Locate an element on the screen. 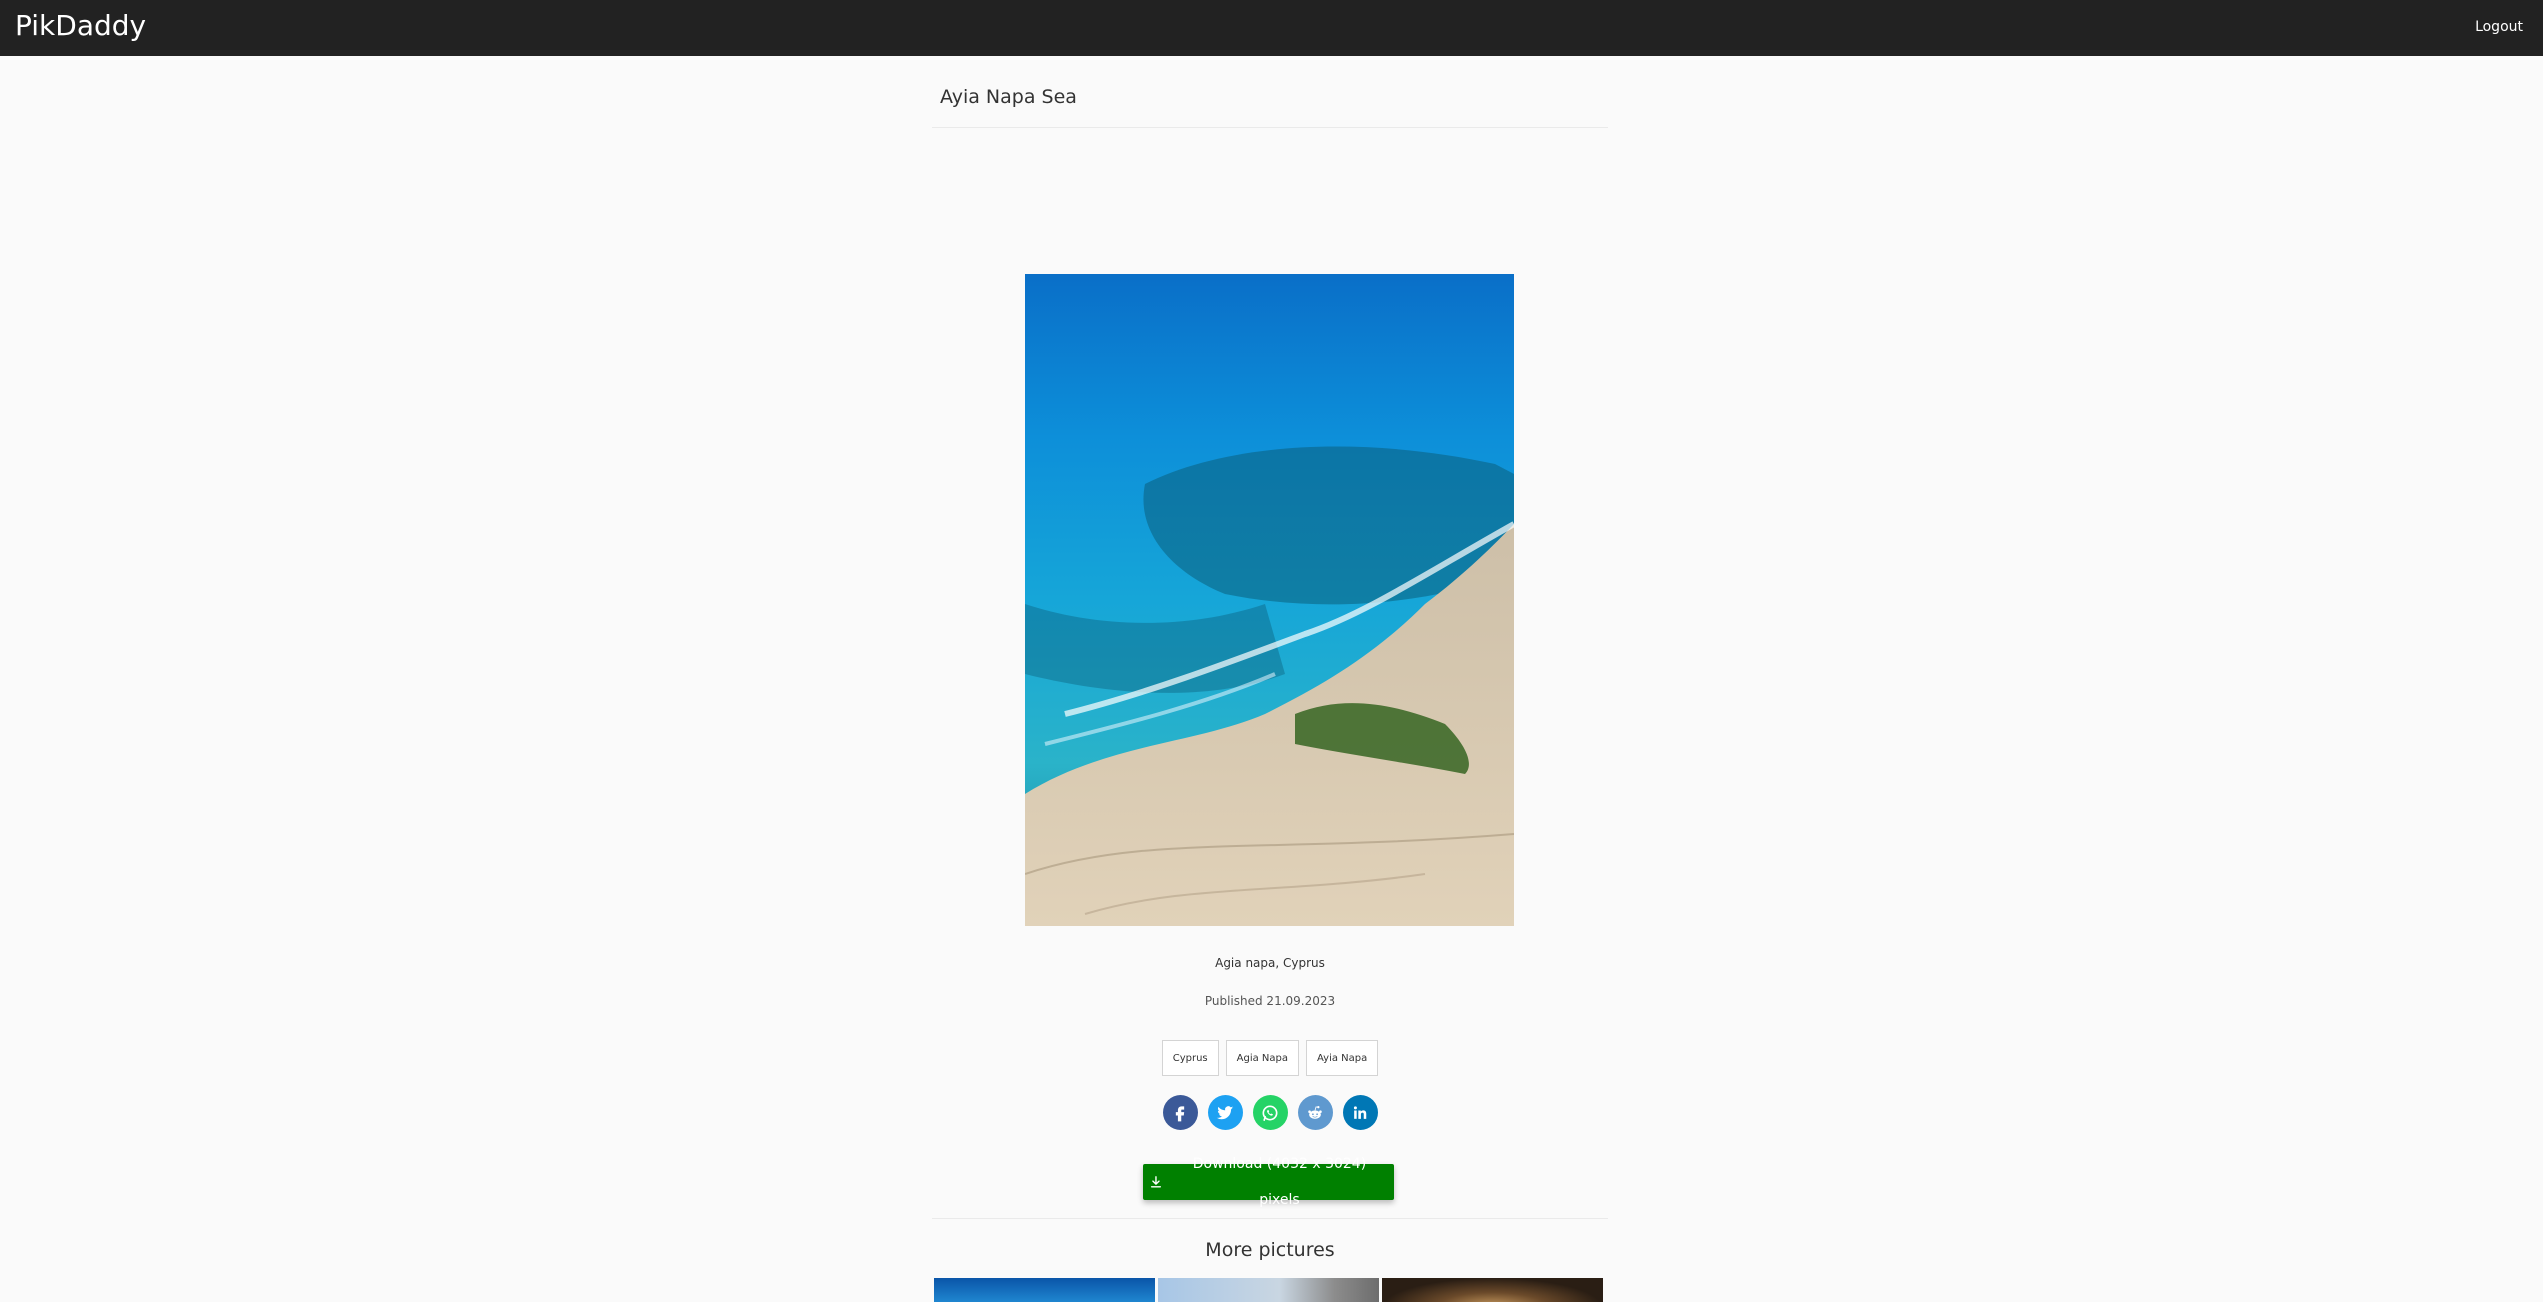 Image resolution: width=2543 pixels, height=1302 pixels. download-button: Download (4032 x 3024) pixels is located at coordinates (1268, 1182).